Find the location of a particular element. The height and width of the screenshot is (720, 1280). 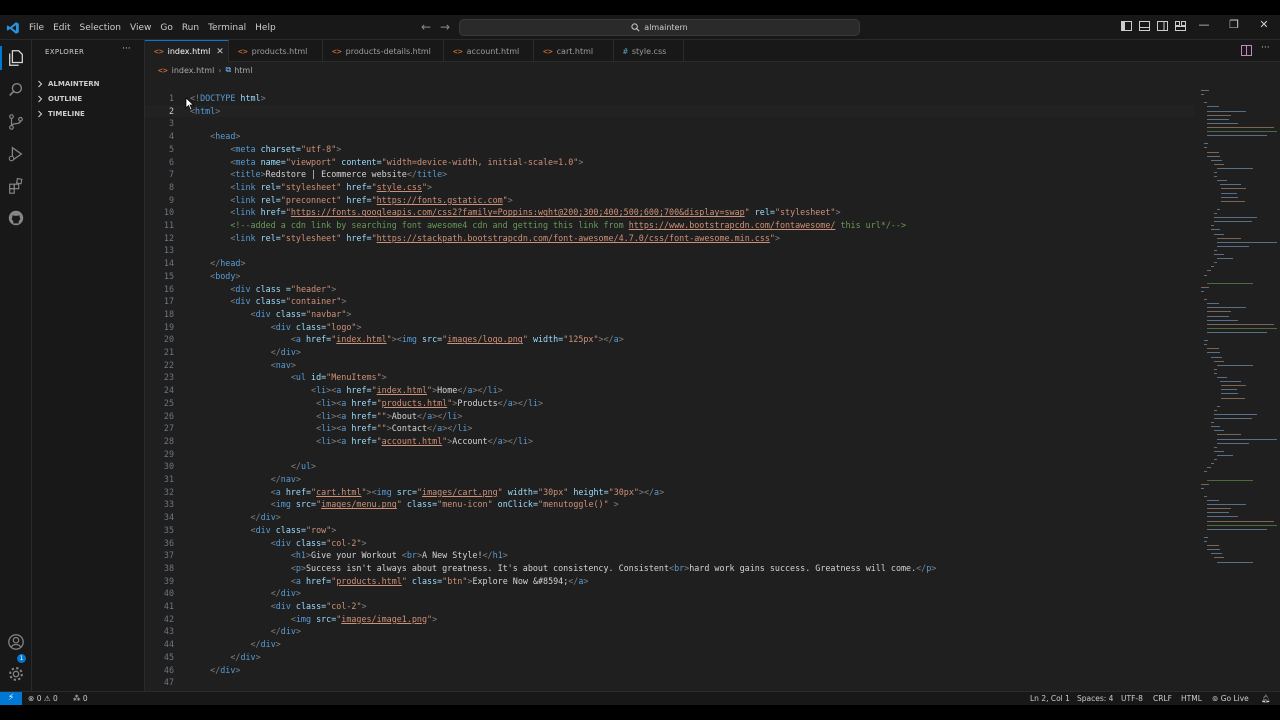

github-icon is located at coordinates (16, 218).